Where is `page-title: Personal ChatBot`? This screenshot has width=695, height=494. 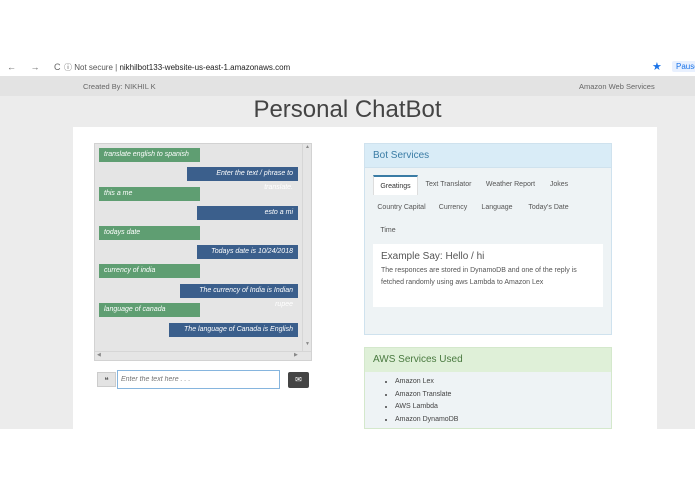
page-title: Personal ChatBot is located at coordinates (347, 109).